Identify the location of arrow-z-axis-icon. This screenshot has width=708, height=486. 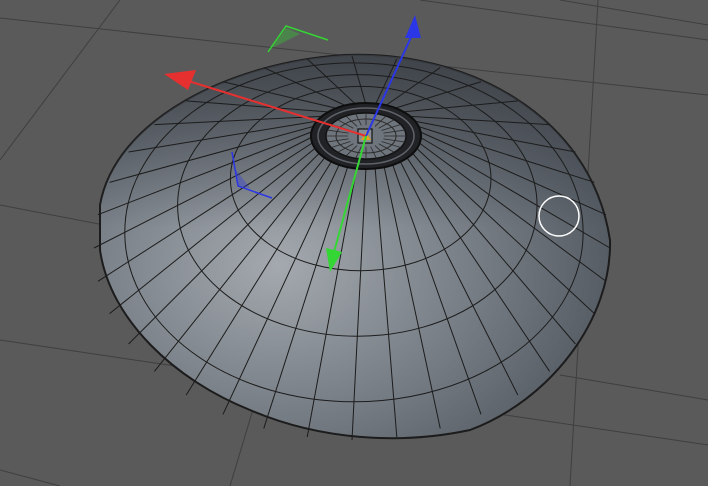
(413, 26).